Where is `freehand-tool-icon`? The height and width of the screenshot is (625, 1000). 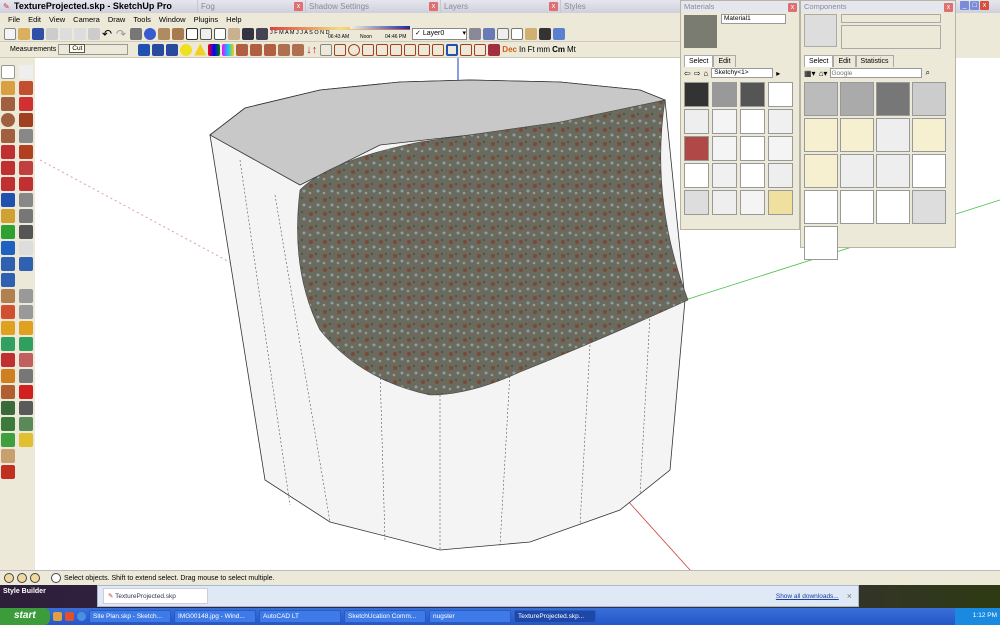
freehand-tool-icon is located at coordinates (438, 49).